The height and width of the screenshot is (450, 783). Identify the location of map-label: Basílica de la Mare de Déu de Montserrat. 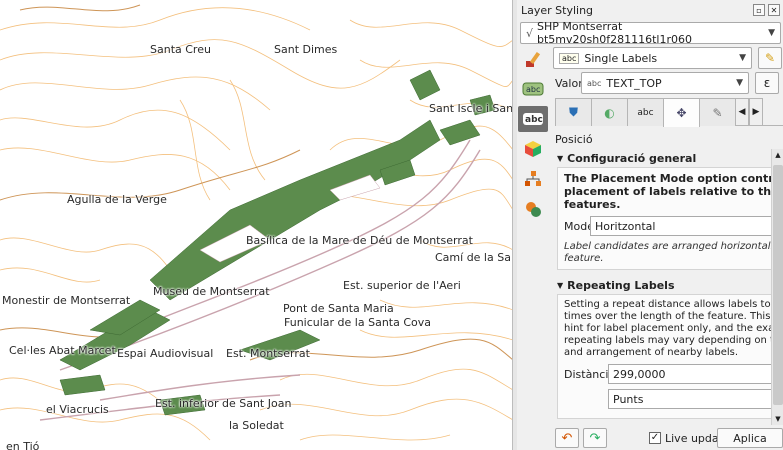
(359, 240).